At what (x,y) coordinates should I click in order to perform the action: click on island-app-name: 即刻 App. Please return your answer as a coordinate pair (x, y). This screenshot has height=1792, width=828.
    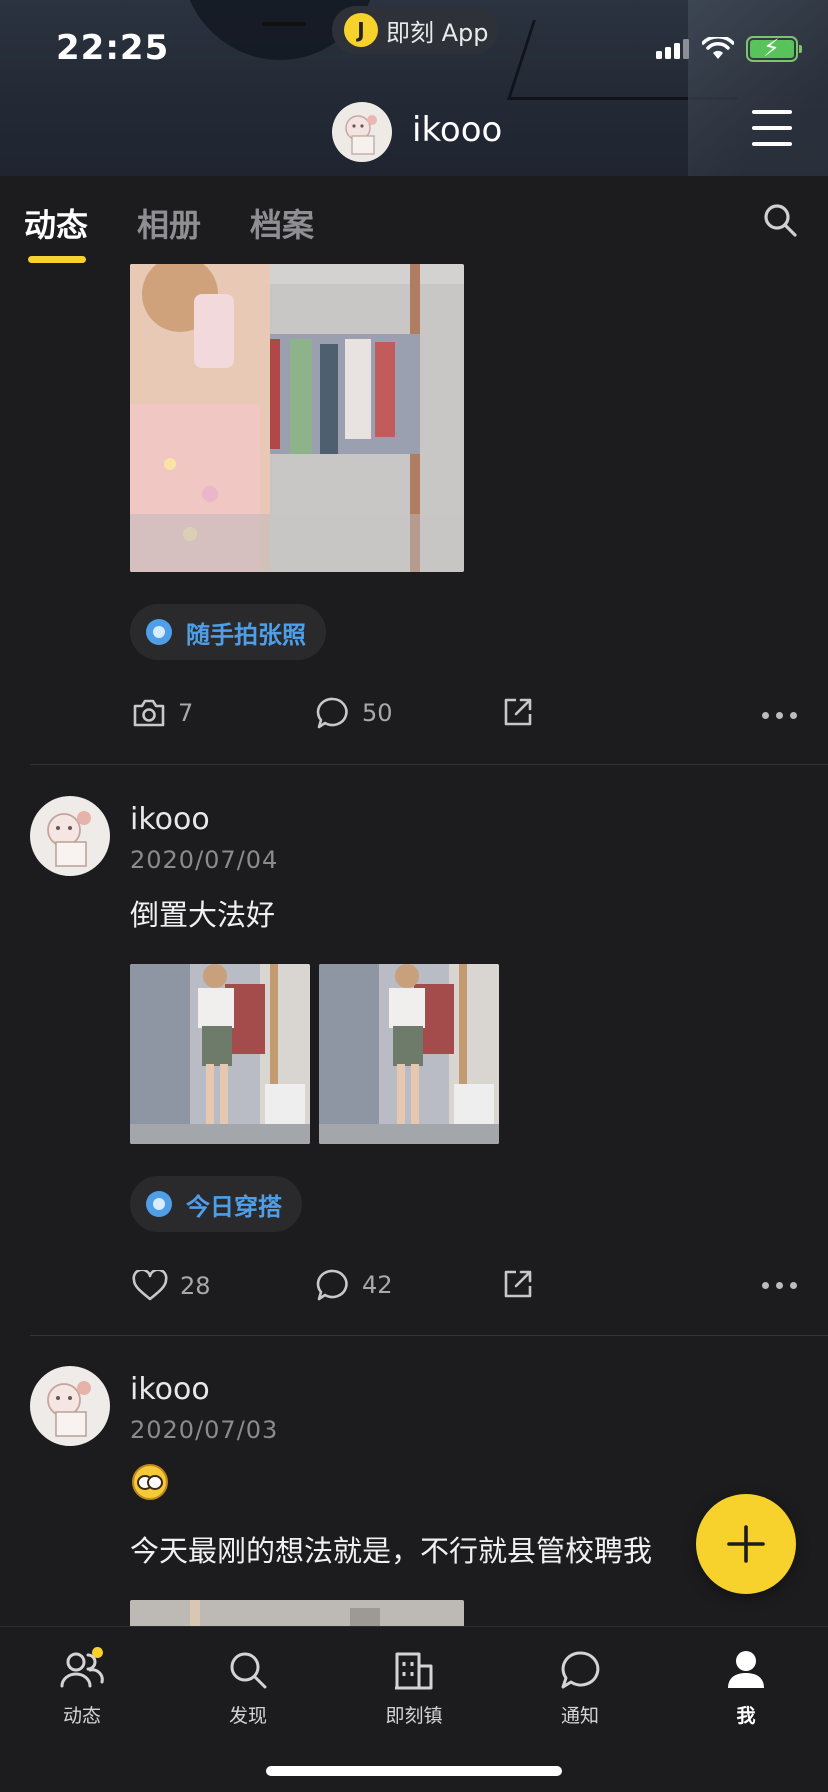
    Looking at the image, I should click on (437, 32).